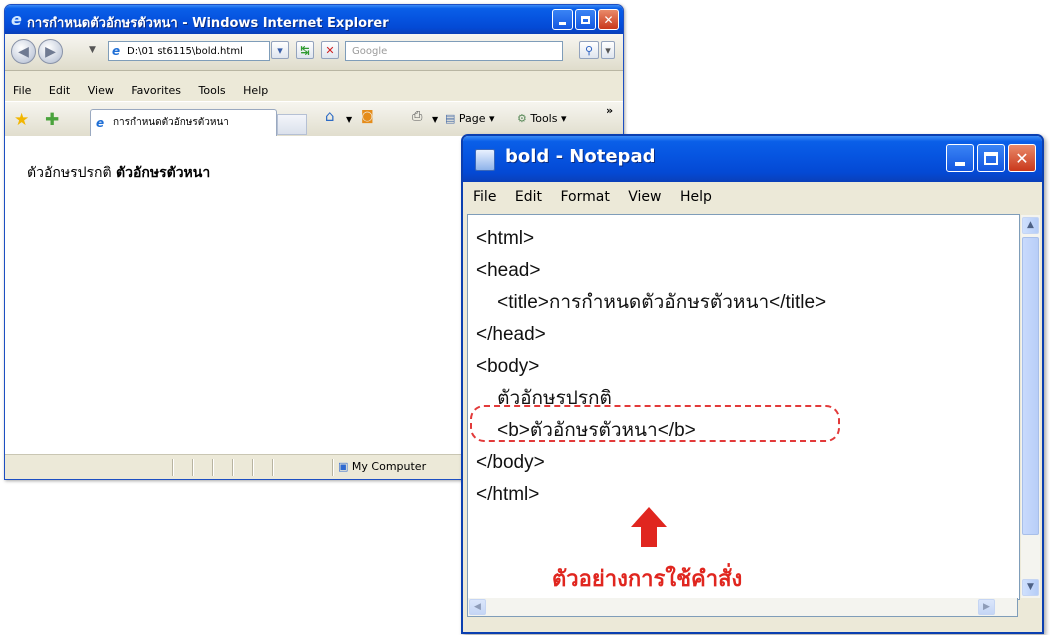  Describe the element at coordinates (649, 527) in the screenshot. I see `red-arrow-icon` at that location.